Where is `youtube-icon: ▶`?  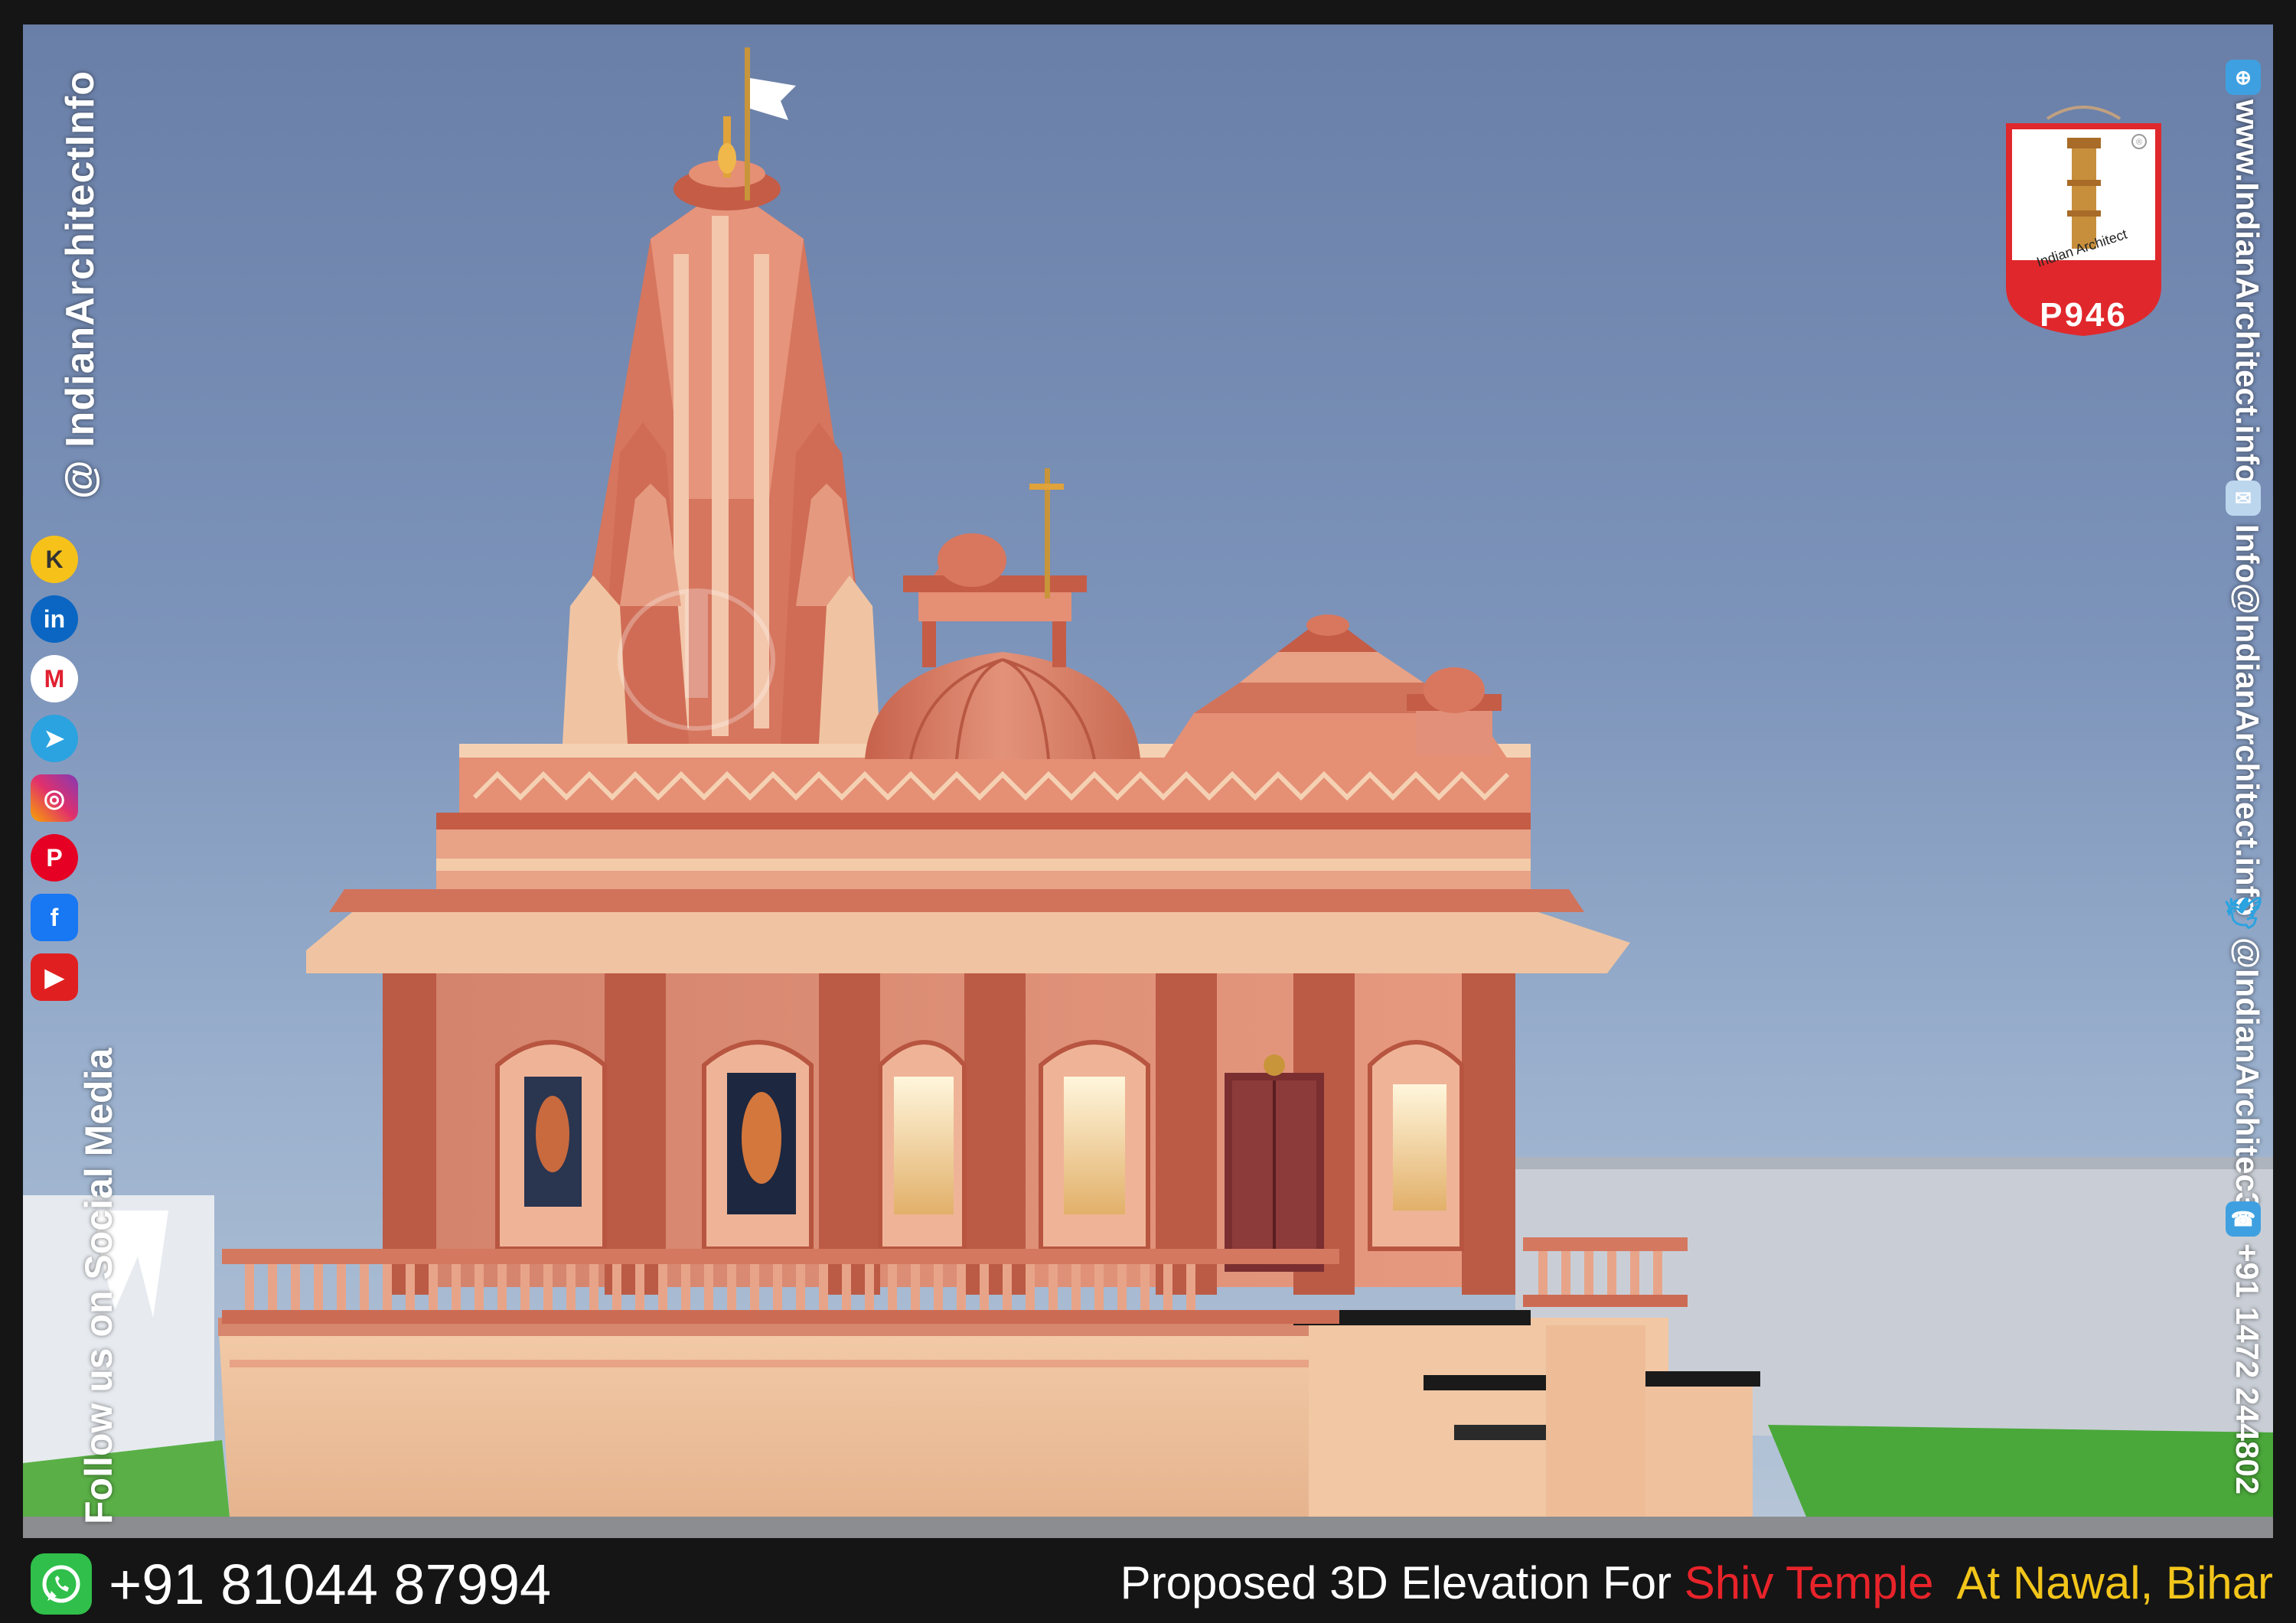 youtube-icon: ▶ is located at coordinates (54, 977).